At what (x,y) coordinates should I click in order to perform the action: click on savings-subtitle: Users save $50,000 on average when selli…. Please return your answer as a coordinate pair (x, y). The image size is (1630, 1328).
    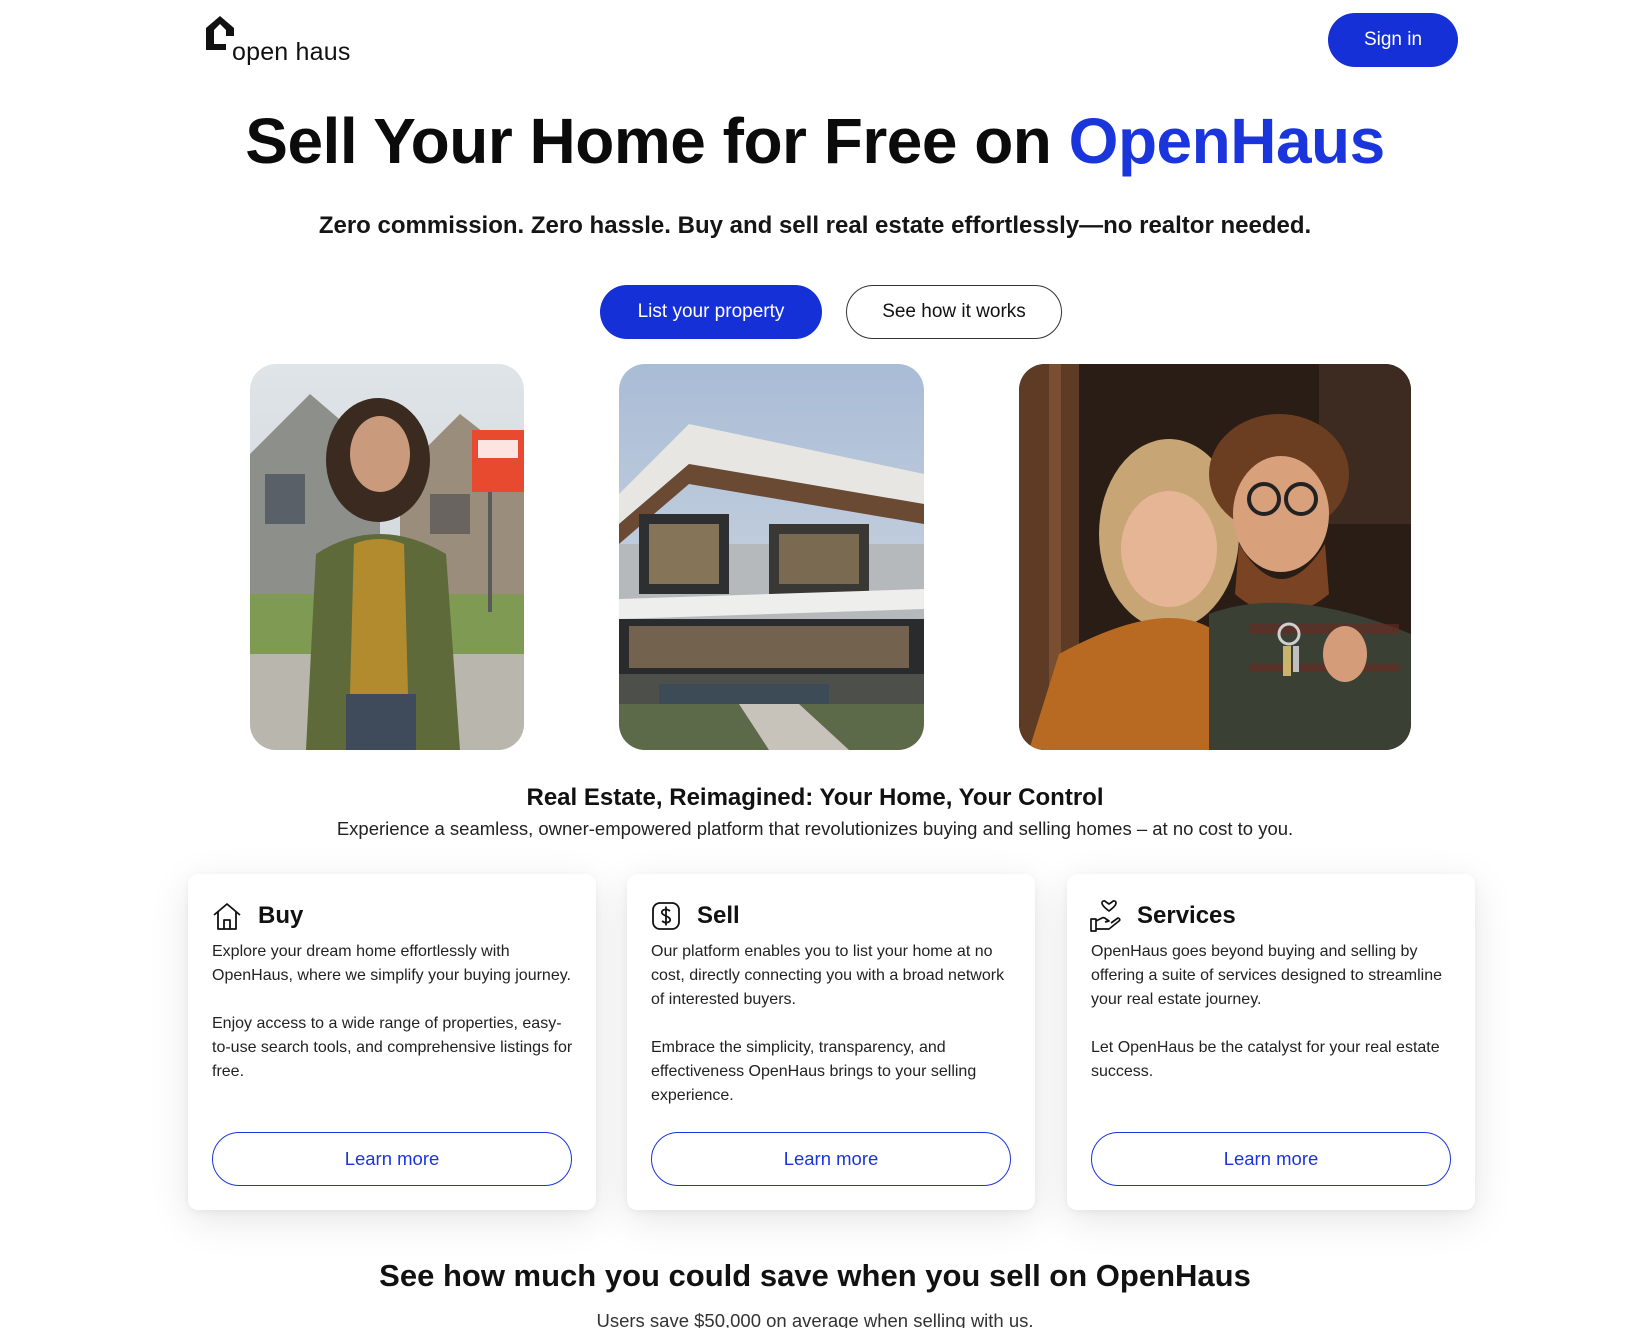
    Looking at the image, I should click on (815, 1319).